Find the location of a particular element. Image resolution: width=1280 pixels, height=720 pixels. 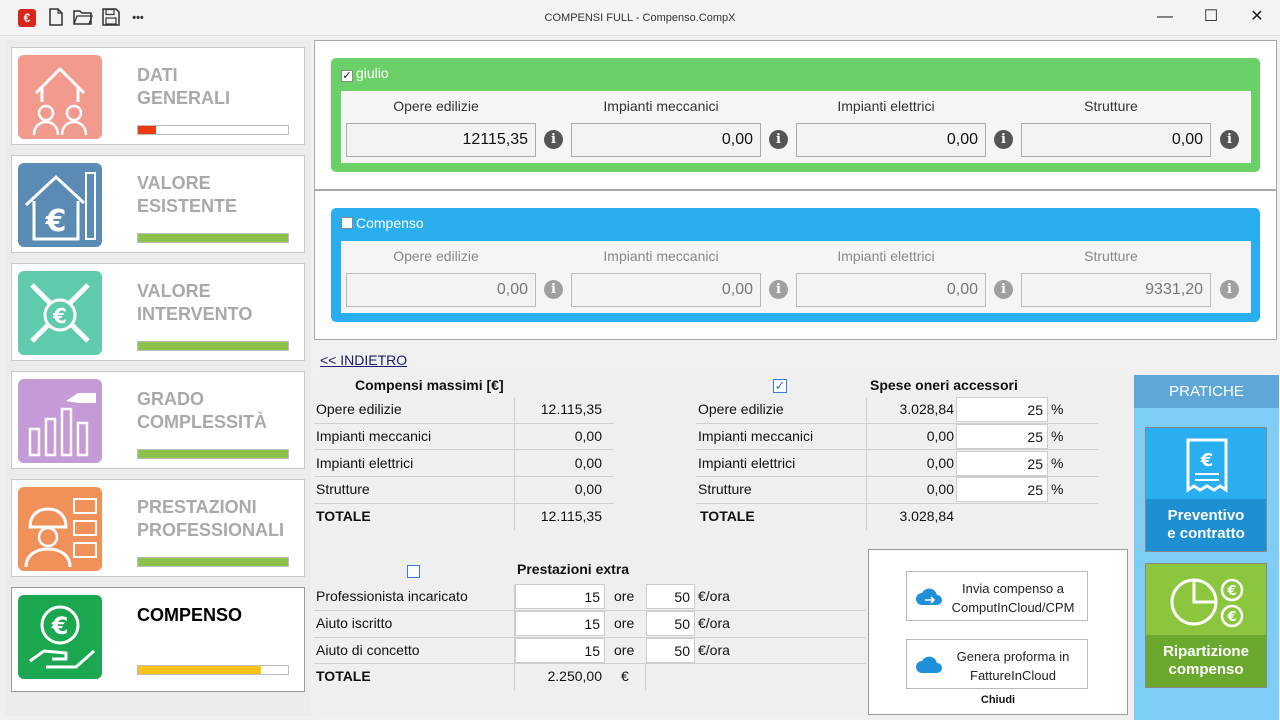

opere-edilizie-value: 12115,35 is located at coordinates (441, 140).